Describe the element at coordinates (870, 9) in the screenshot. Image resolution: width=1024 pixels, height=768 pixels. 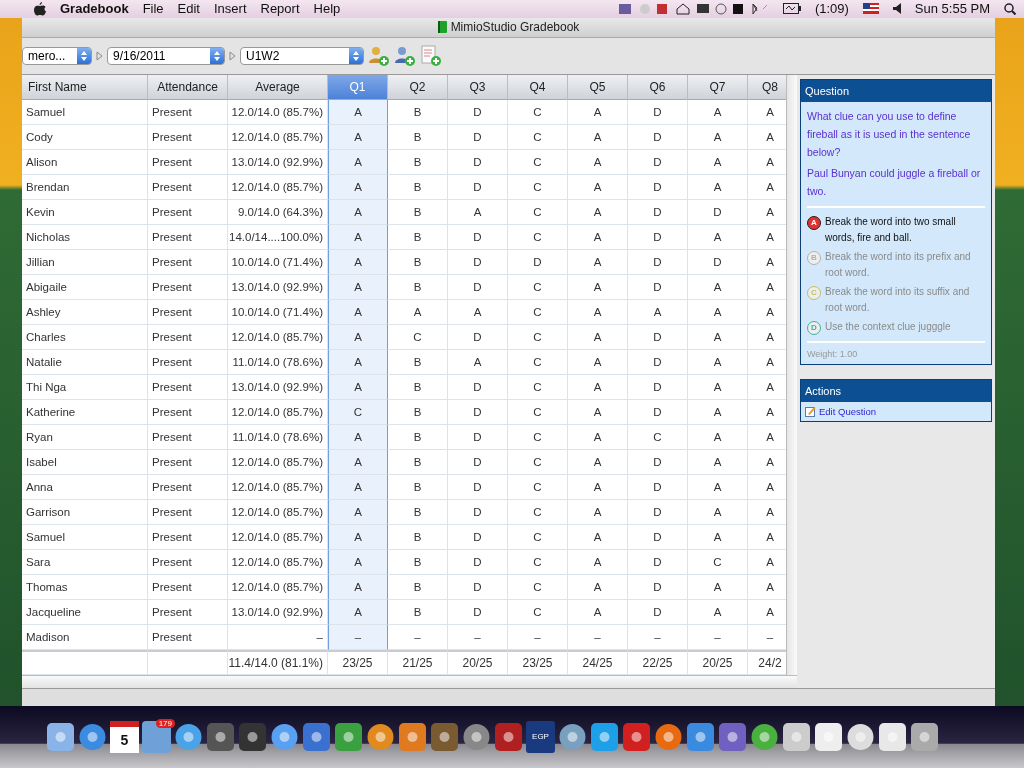
I see `flag-icon` at that location.